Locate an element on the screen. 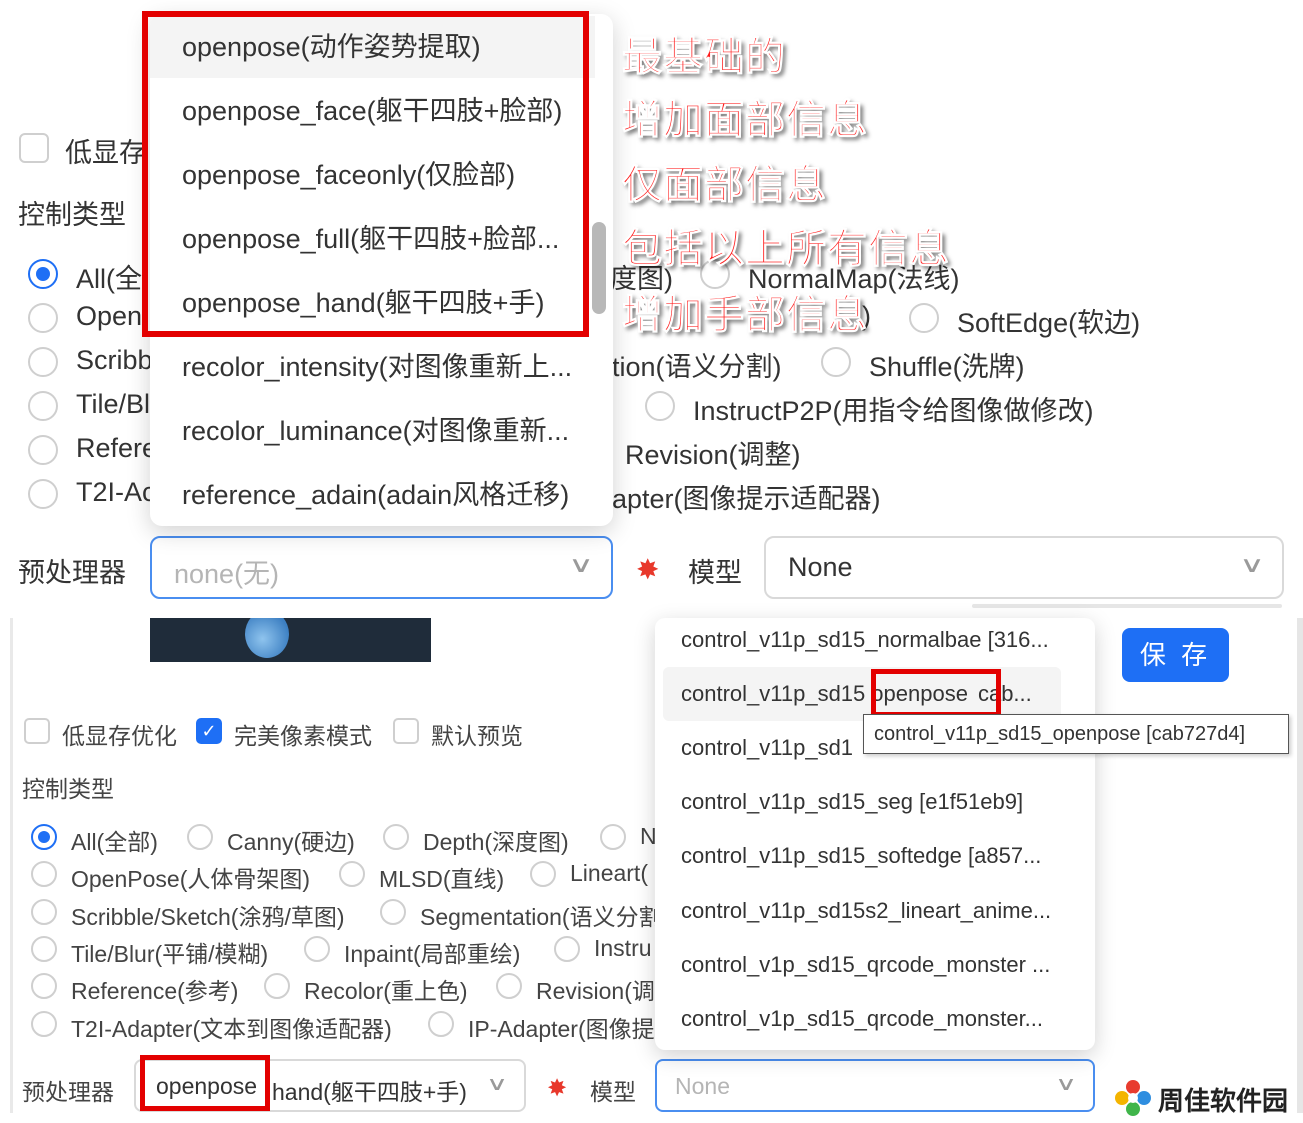 The image size is (1303, 1123). control-type-label: 控制类型 is located at coordinates (68, 789).